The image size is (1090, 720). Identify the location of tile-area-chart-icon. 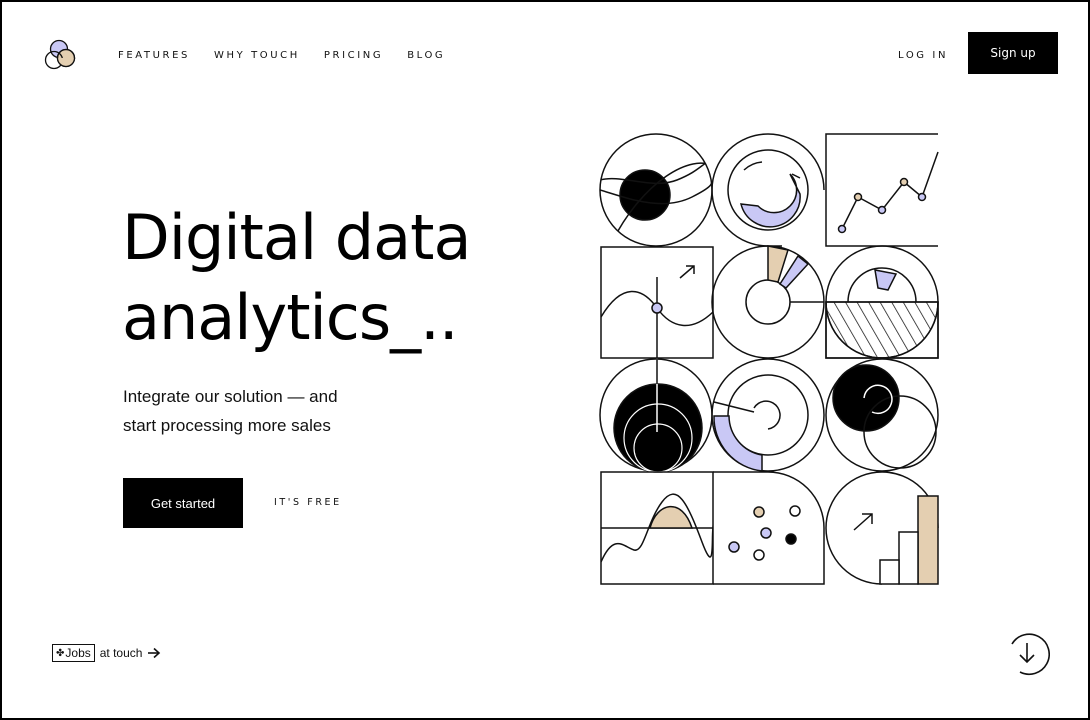
(657, 528).